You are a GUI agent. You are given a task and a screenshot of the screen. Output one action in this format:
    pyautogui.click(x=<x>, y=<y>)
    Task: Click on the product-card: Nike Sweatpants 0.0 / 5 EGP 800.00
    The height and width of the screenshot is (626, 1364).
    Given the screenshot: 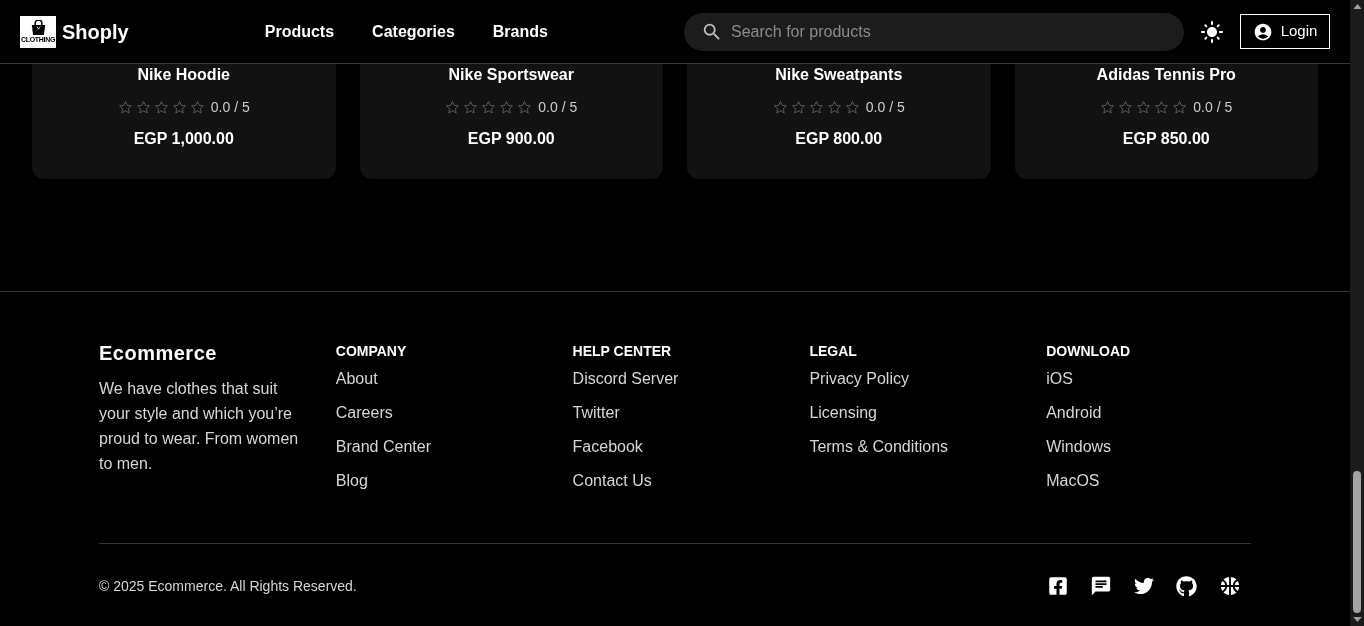 What is the action you would take?
    pyautogui.click(x=839, y=121)
    